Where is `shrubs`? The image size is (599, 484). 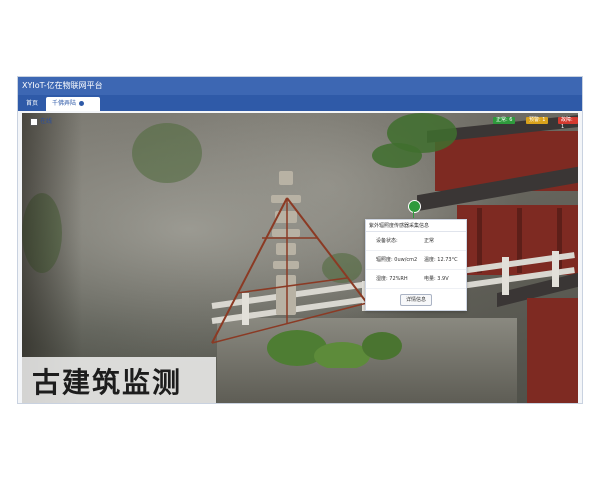
shrubs is located at coordinates (334, 349).